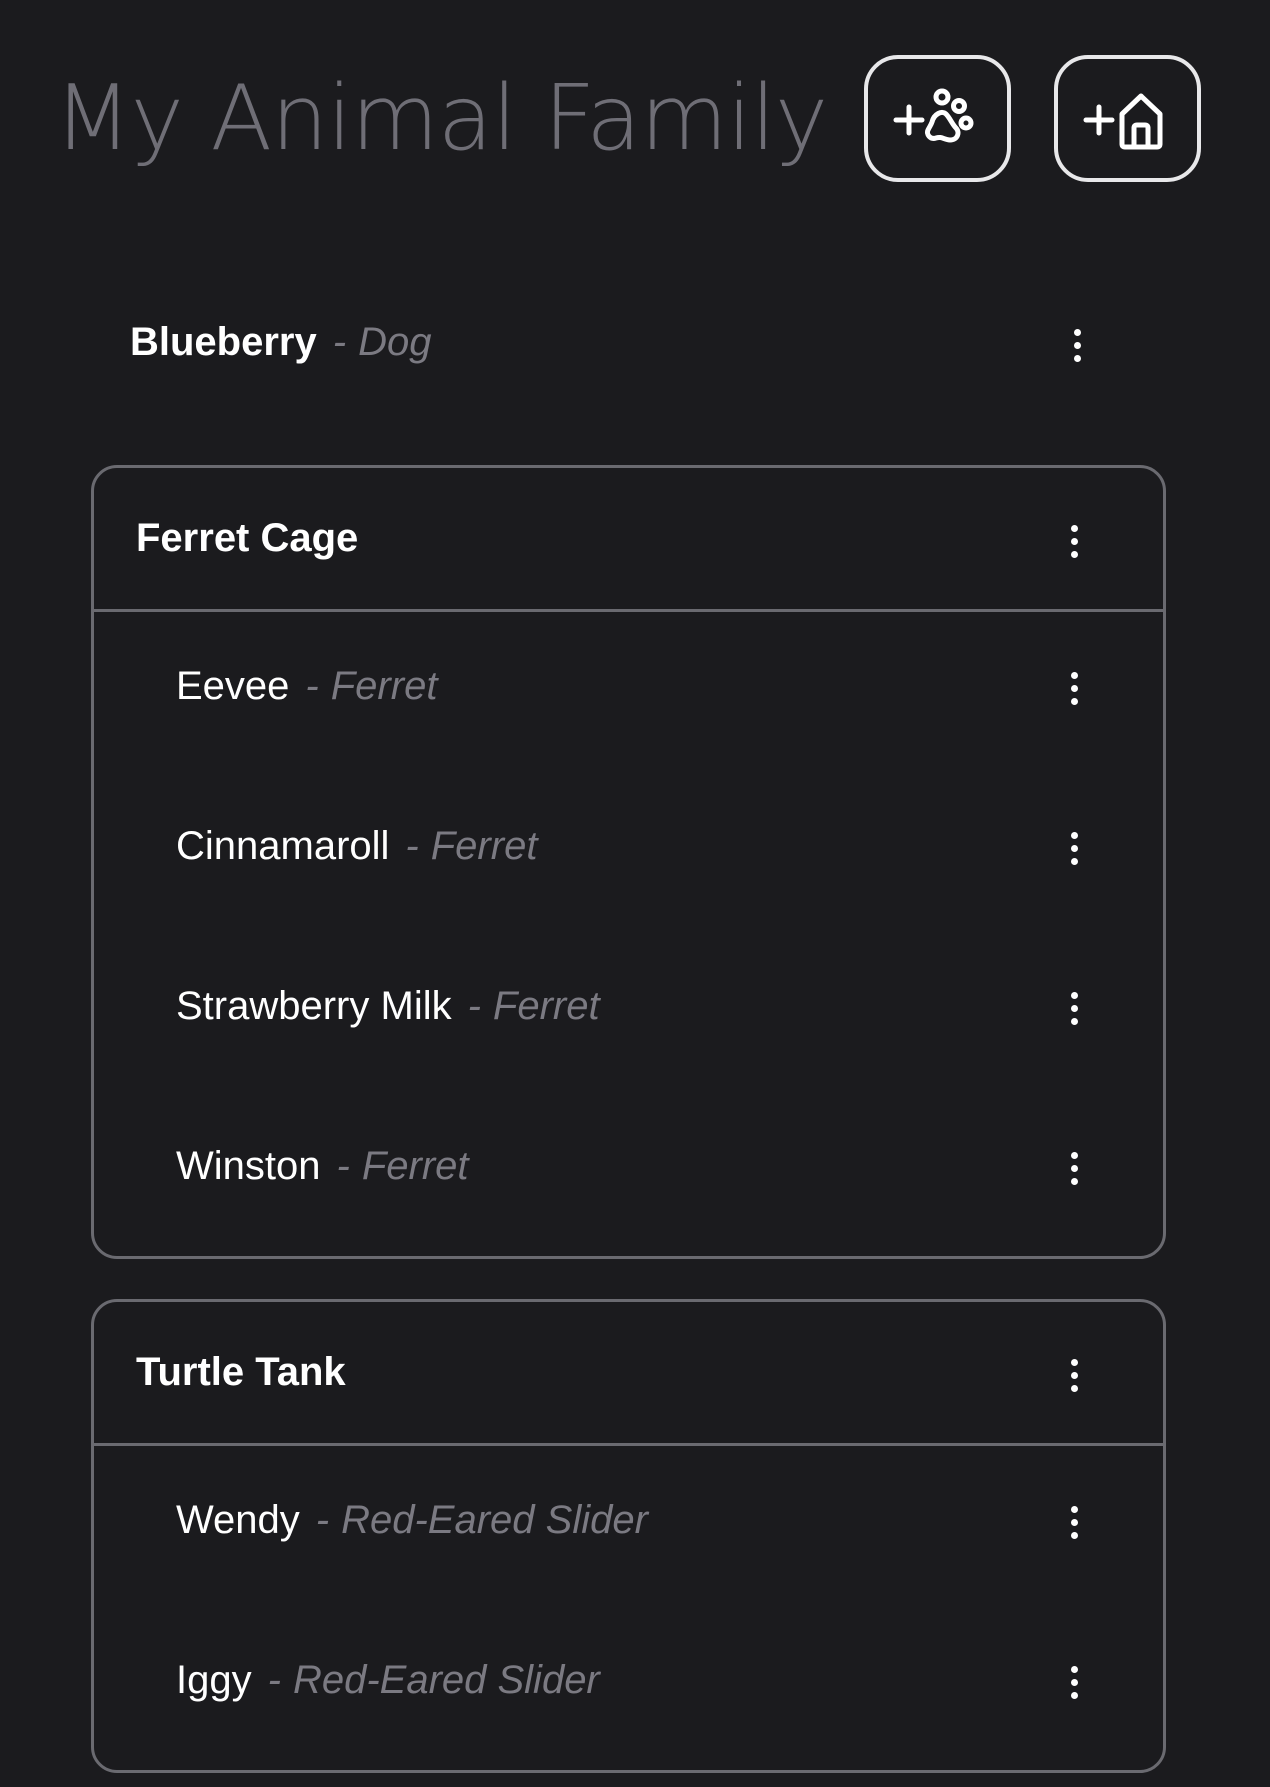 Image resolution: width=1270 pixels, height=1787 pixels. I want to click on pet-row: Eevee - Ferret, so click(306, 686).